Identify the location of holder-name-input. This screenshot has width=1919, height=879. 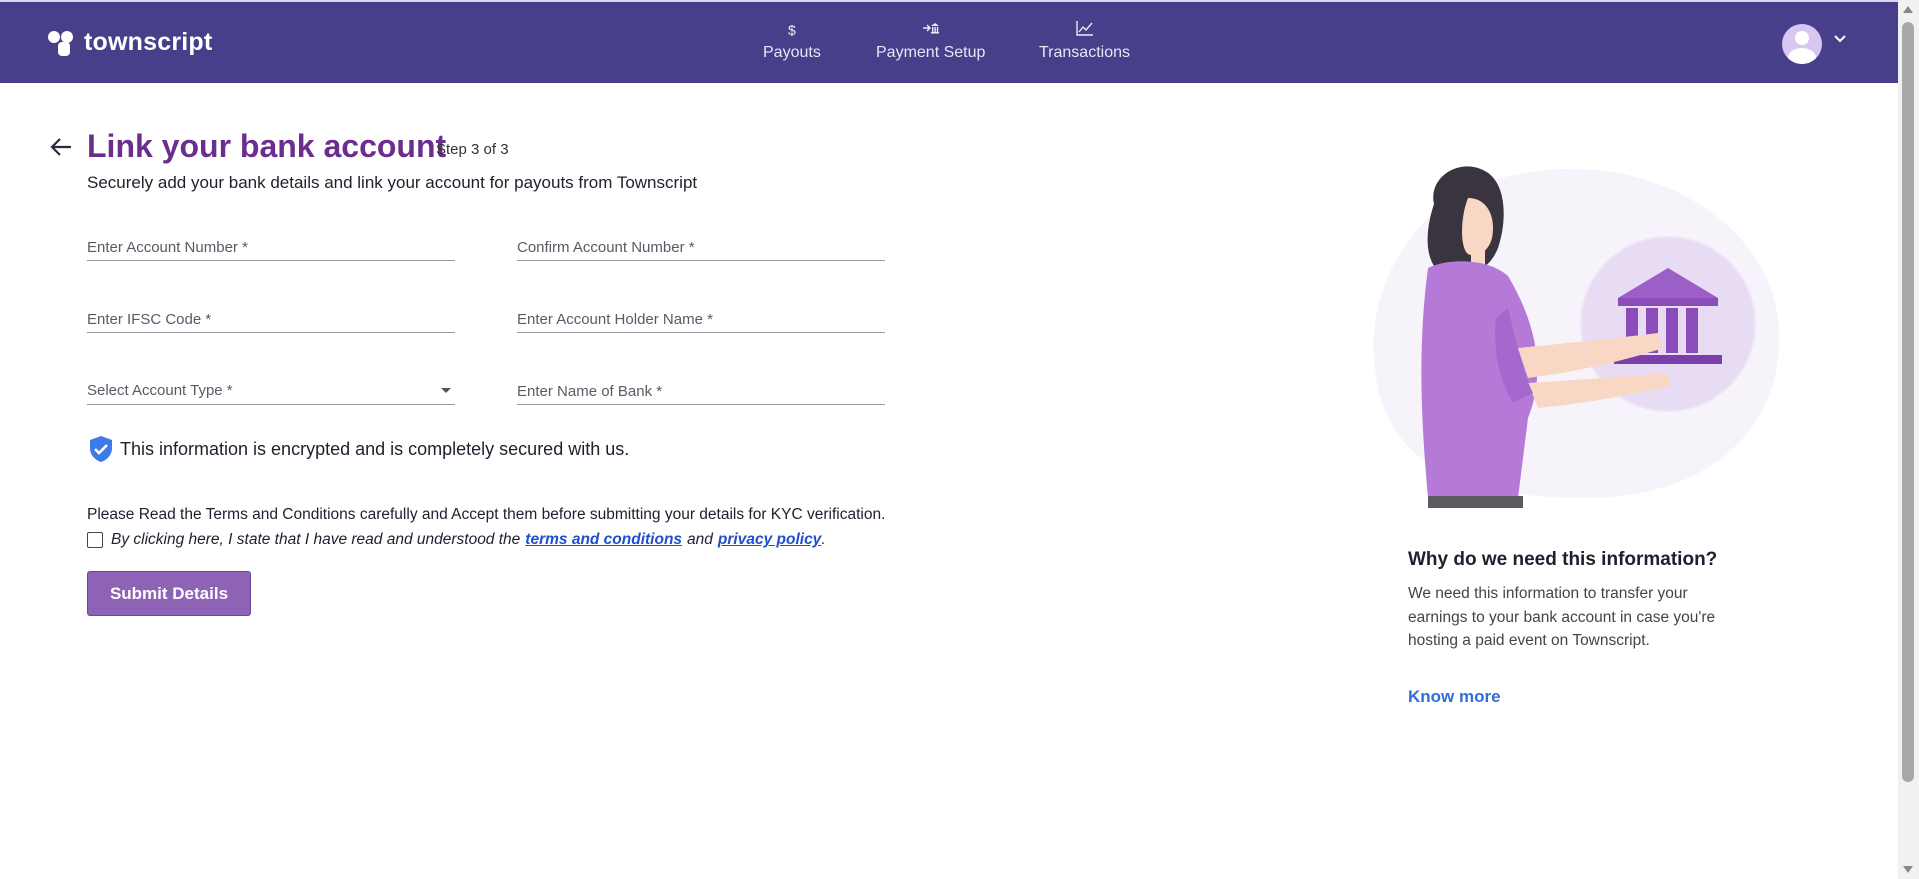
(701, 312).